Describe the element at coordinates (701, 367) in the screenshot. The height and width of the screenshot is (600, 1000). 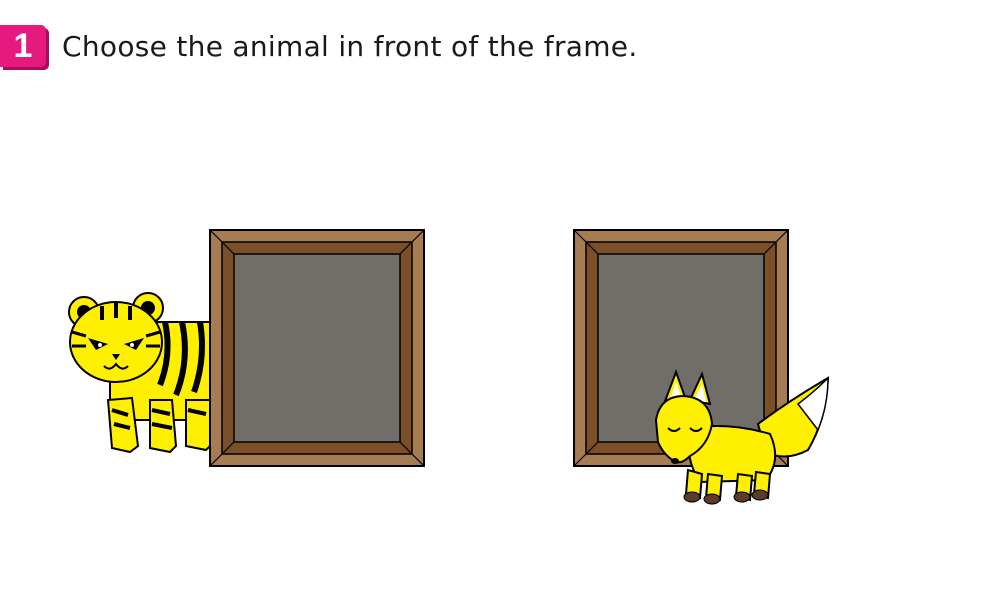
I see `option-fox` at that location.